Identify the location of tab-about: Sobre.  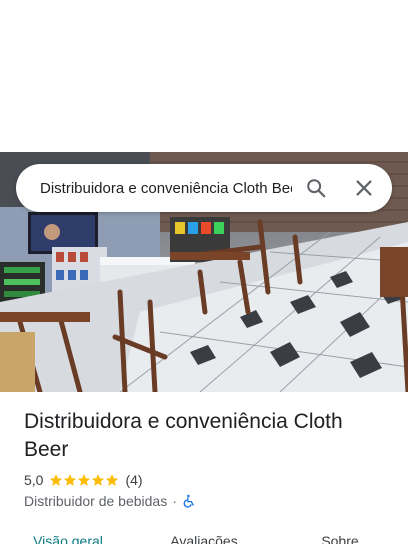
(340, 536).